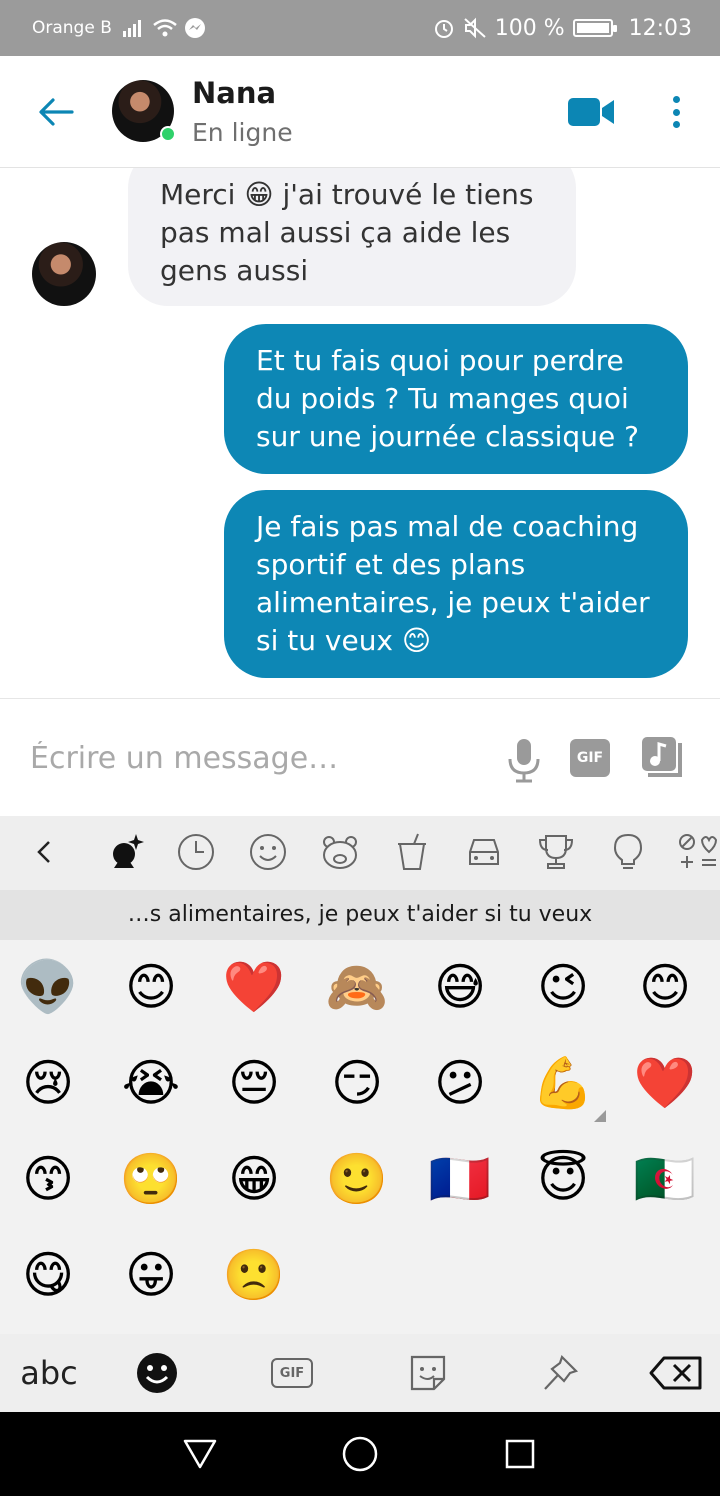  I want to click on circle-home-icon, so click(360, 1454).